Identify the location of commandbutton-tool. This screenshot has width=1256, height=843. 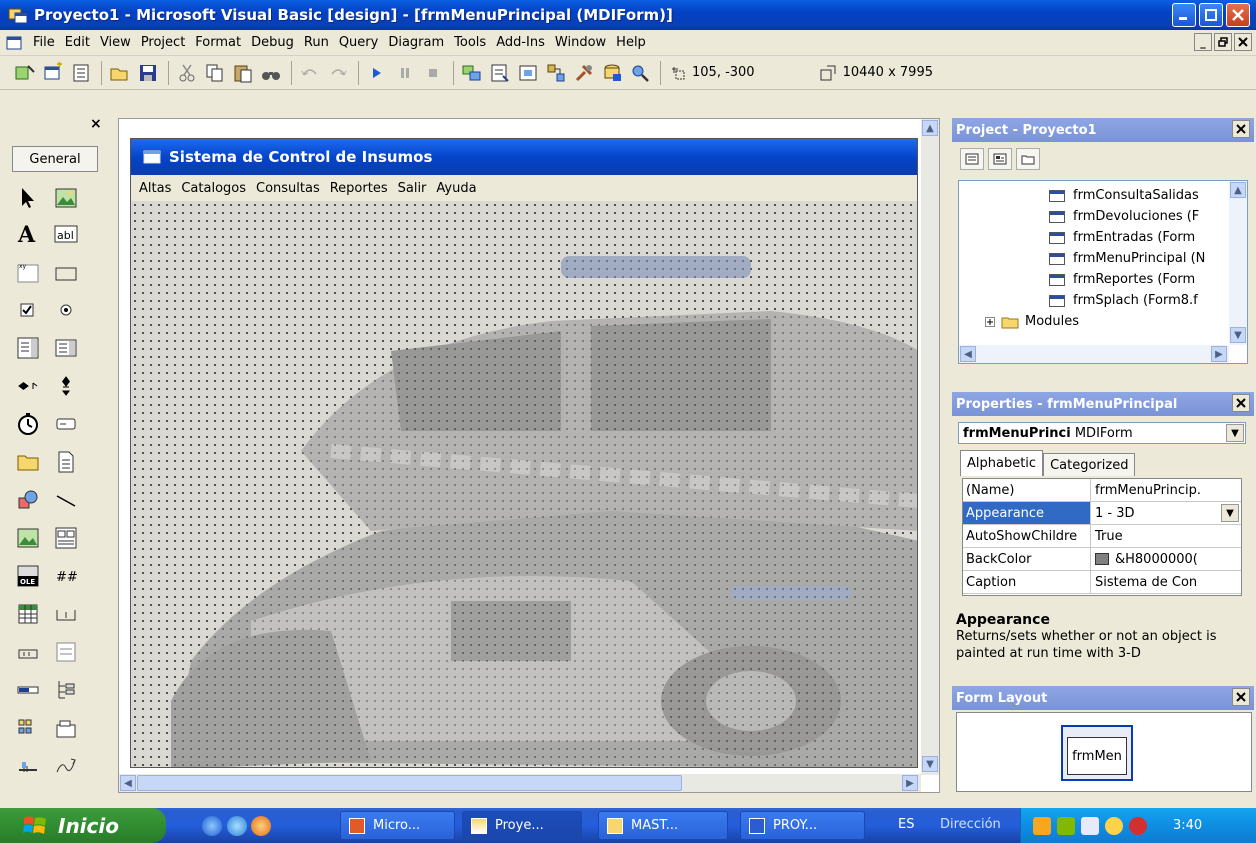
(66, 272).